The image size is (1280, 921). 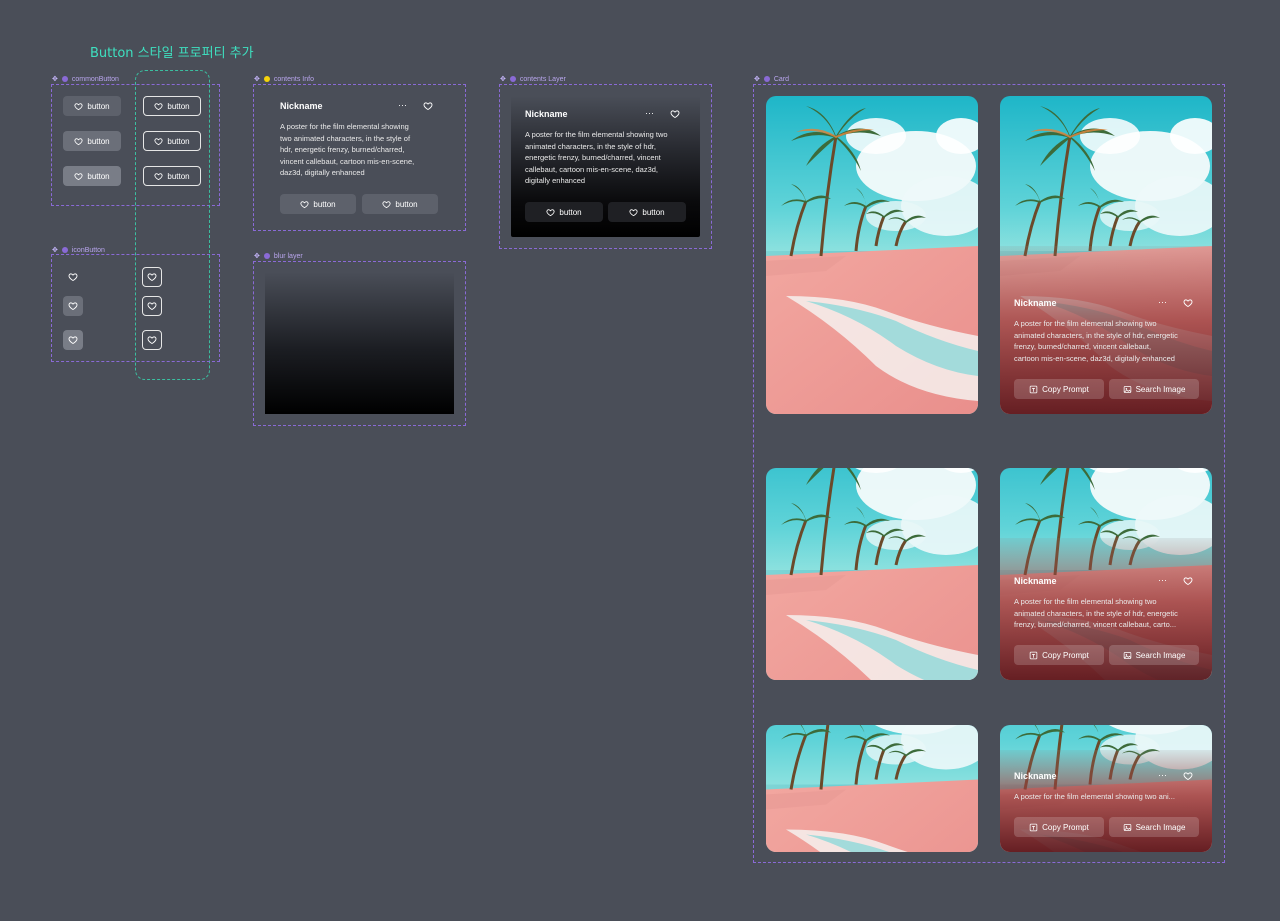 I want to click on icon-button-default, so click(x=73, y=277).